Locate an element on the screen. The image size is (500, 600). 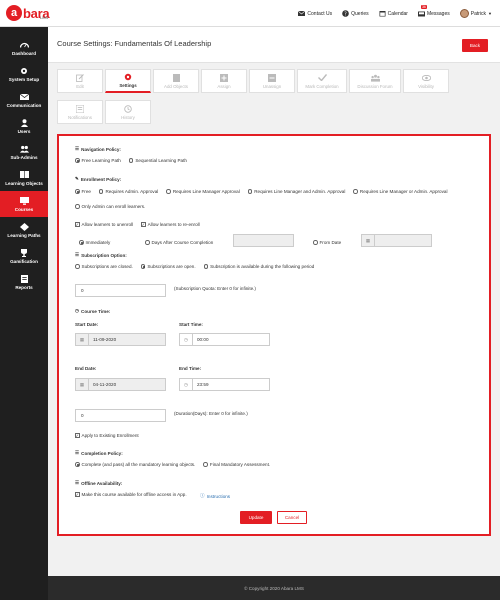
duration-days-input: 0 is located at coordinates (120, 415).